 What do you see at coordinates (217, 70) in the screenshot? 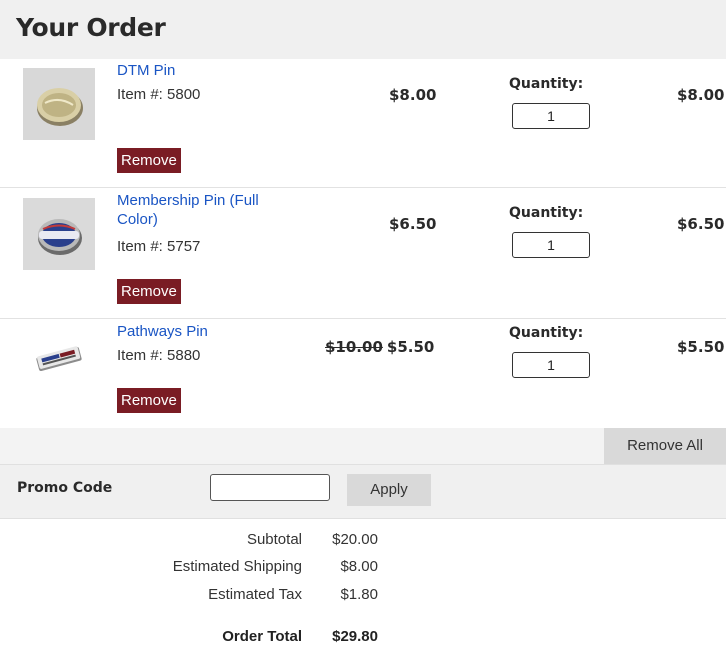
I see `product-name-link: DTM Pin` at bounding box center [217, 70].